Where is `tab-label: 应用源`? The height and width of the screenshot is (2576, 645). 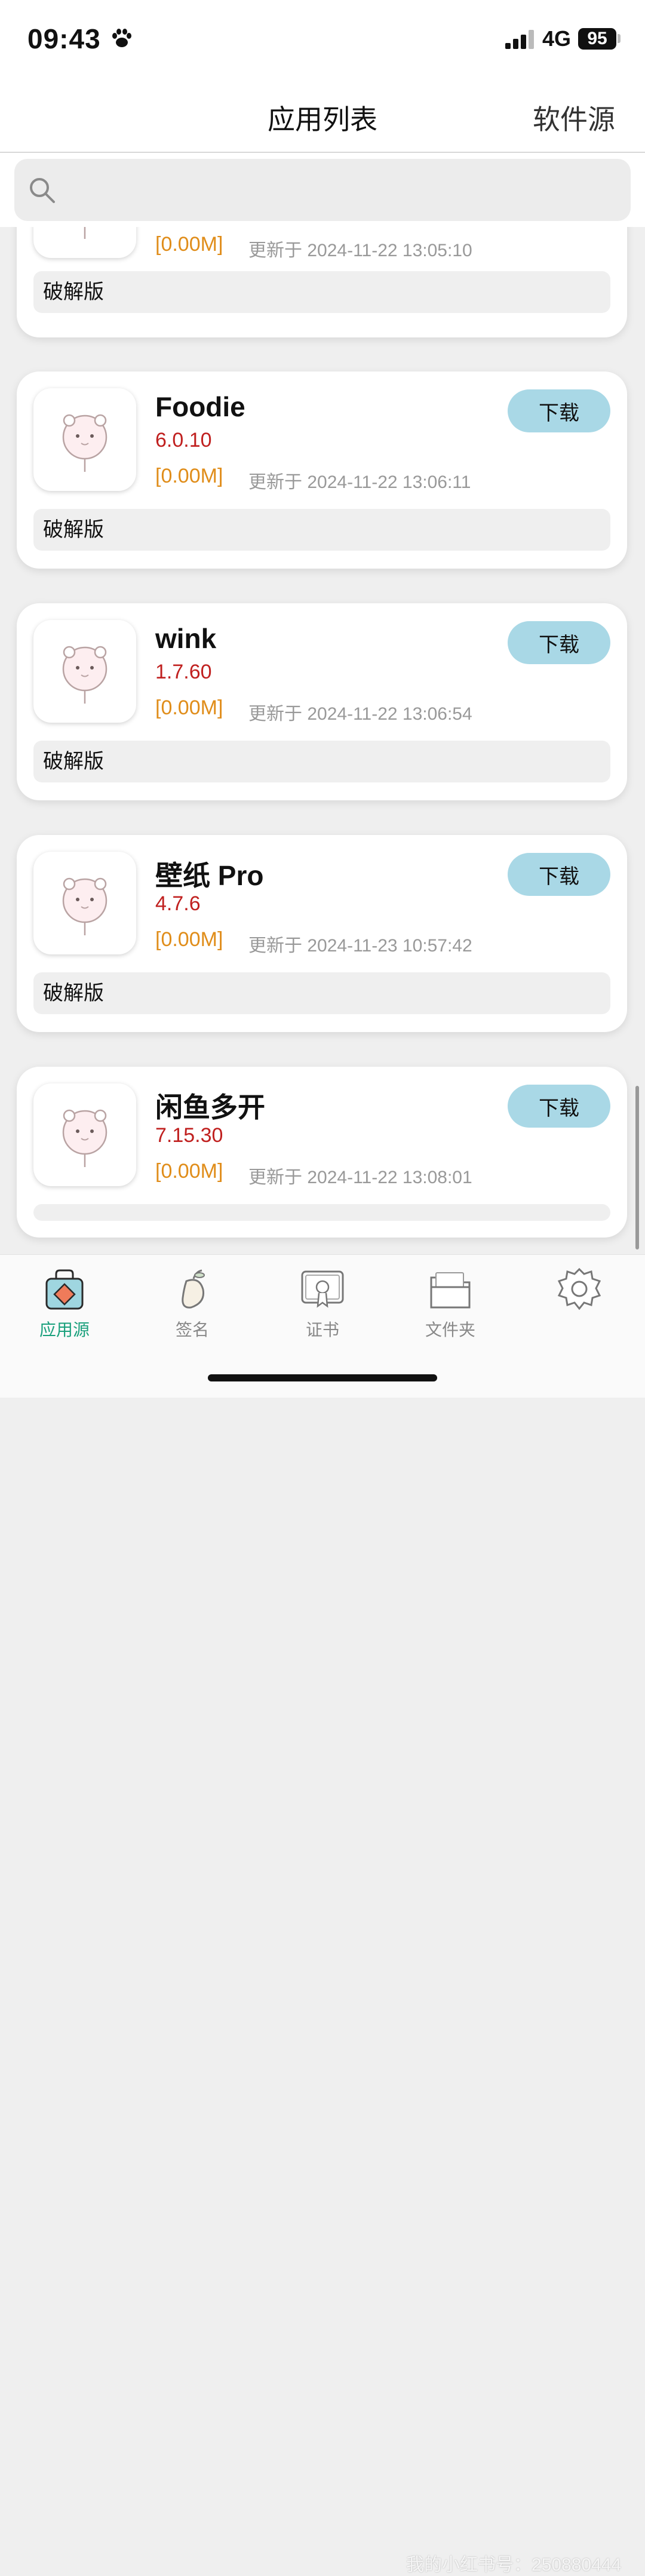 tab-label: 应用源 is located at coordinates (64, 1330).